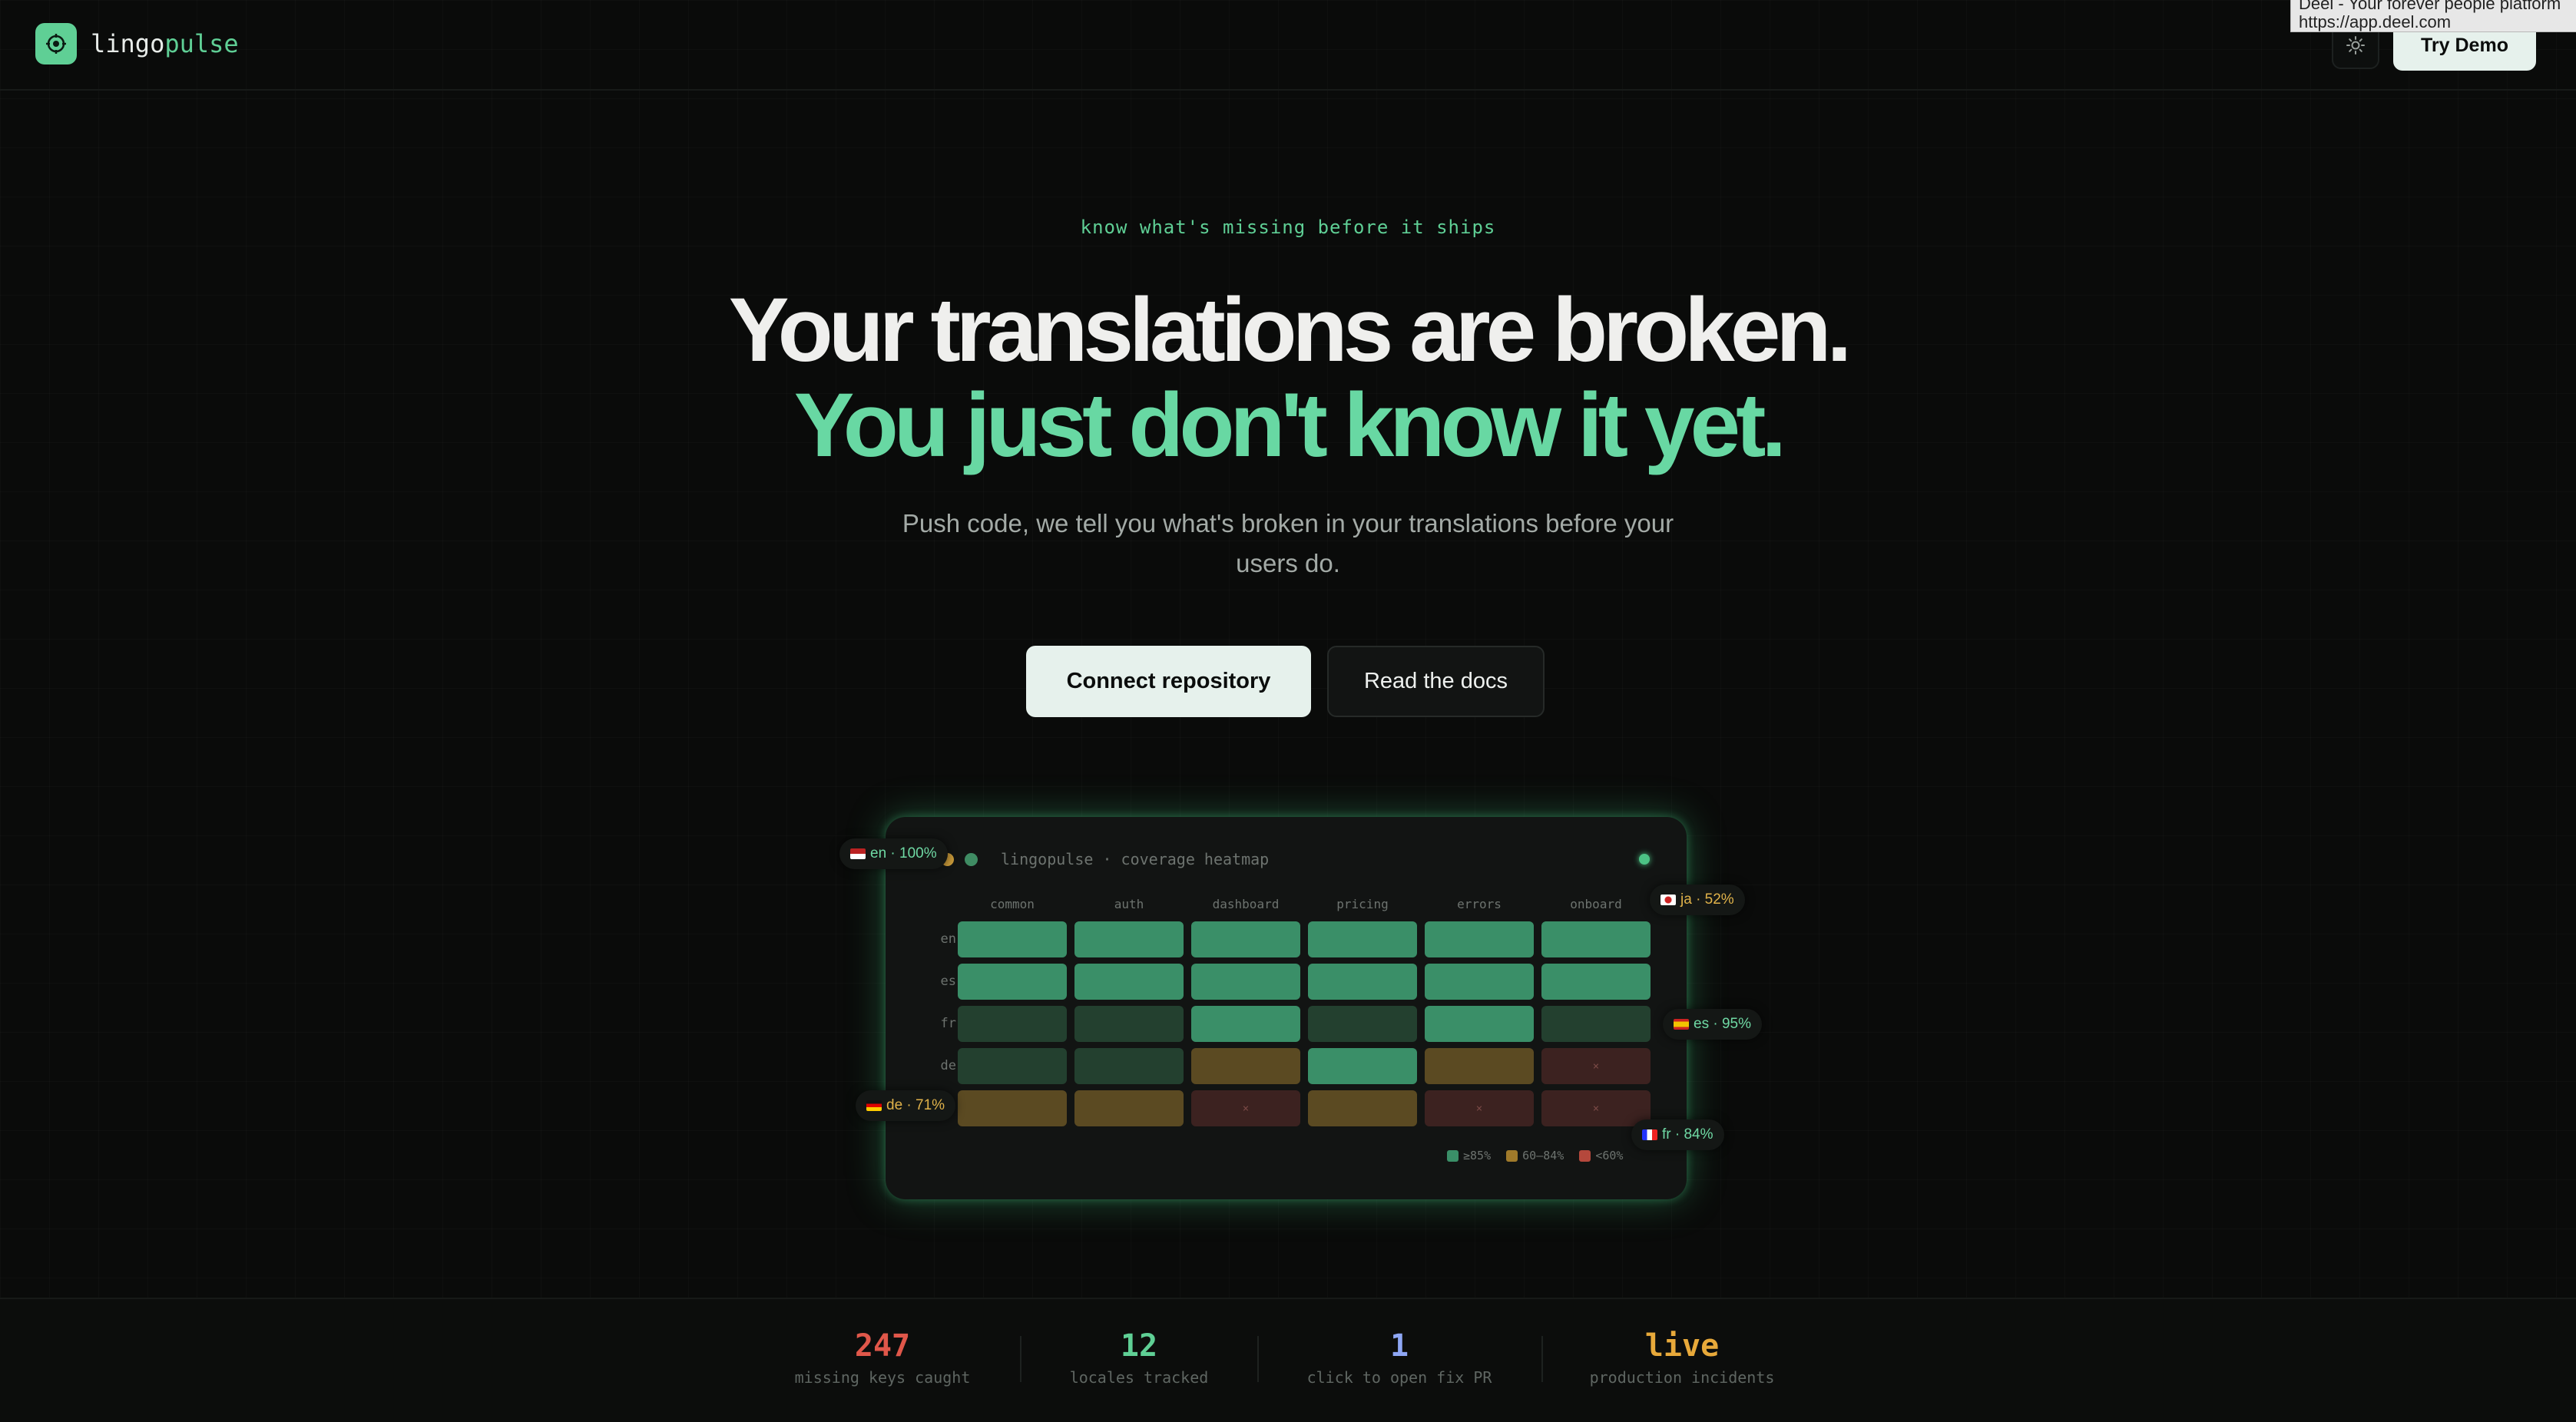 This screenshot has width=2576, height=1422. Describe the element at coordinates (1290, 330) in the screenshot. I see `headline-line-1: Your translations are broken.` at that location.